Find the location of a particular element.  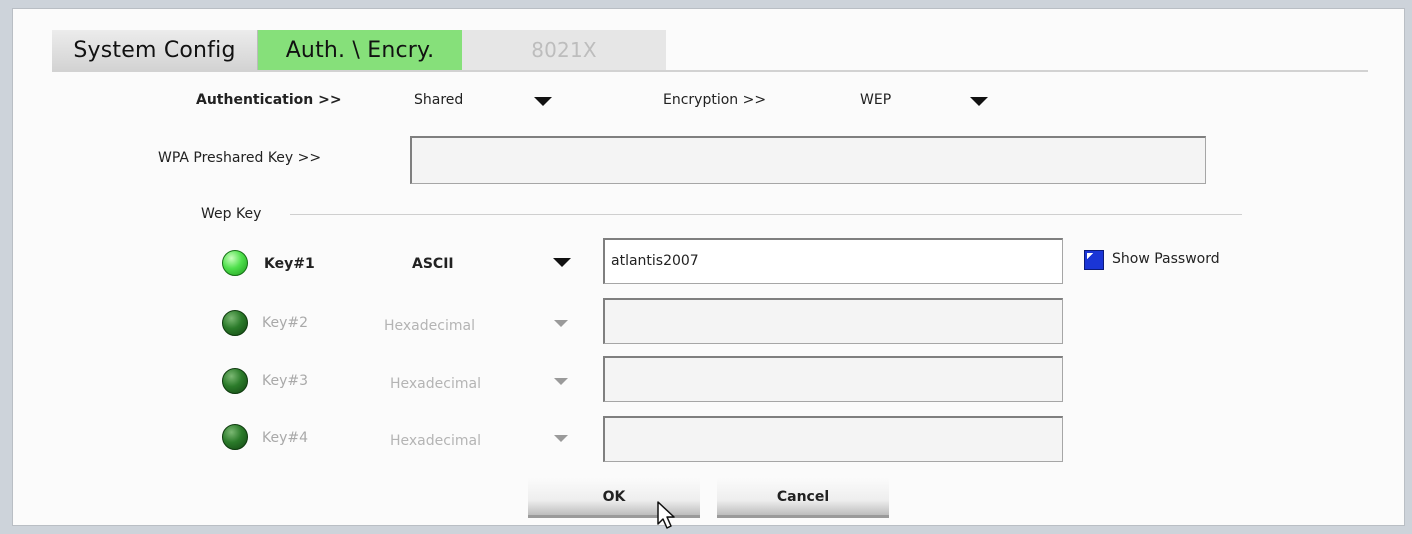

key2-type-select: Hexadecimal is located at coordinates (429, 326).